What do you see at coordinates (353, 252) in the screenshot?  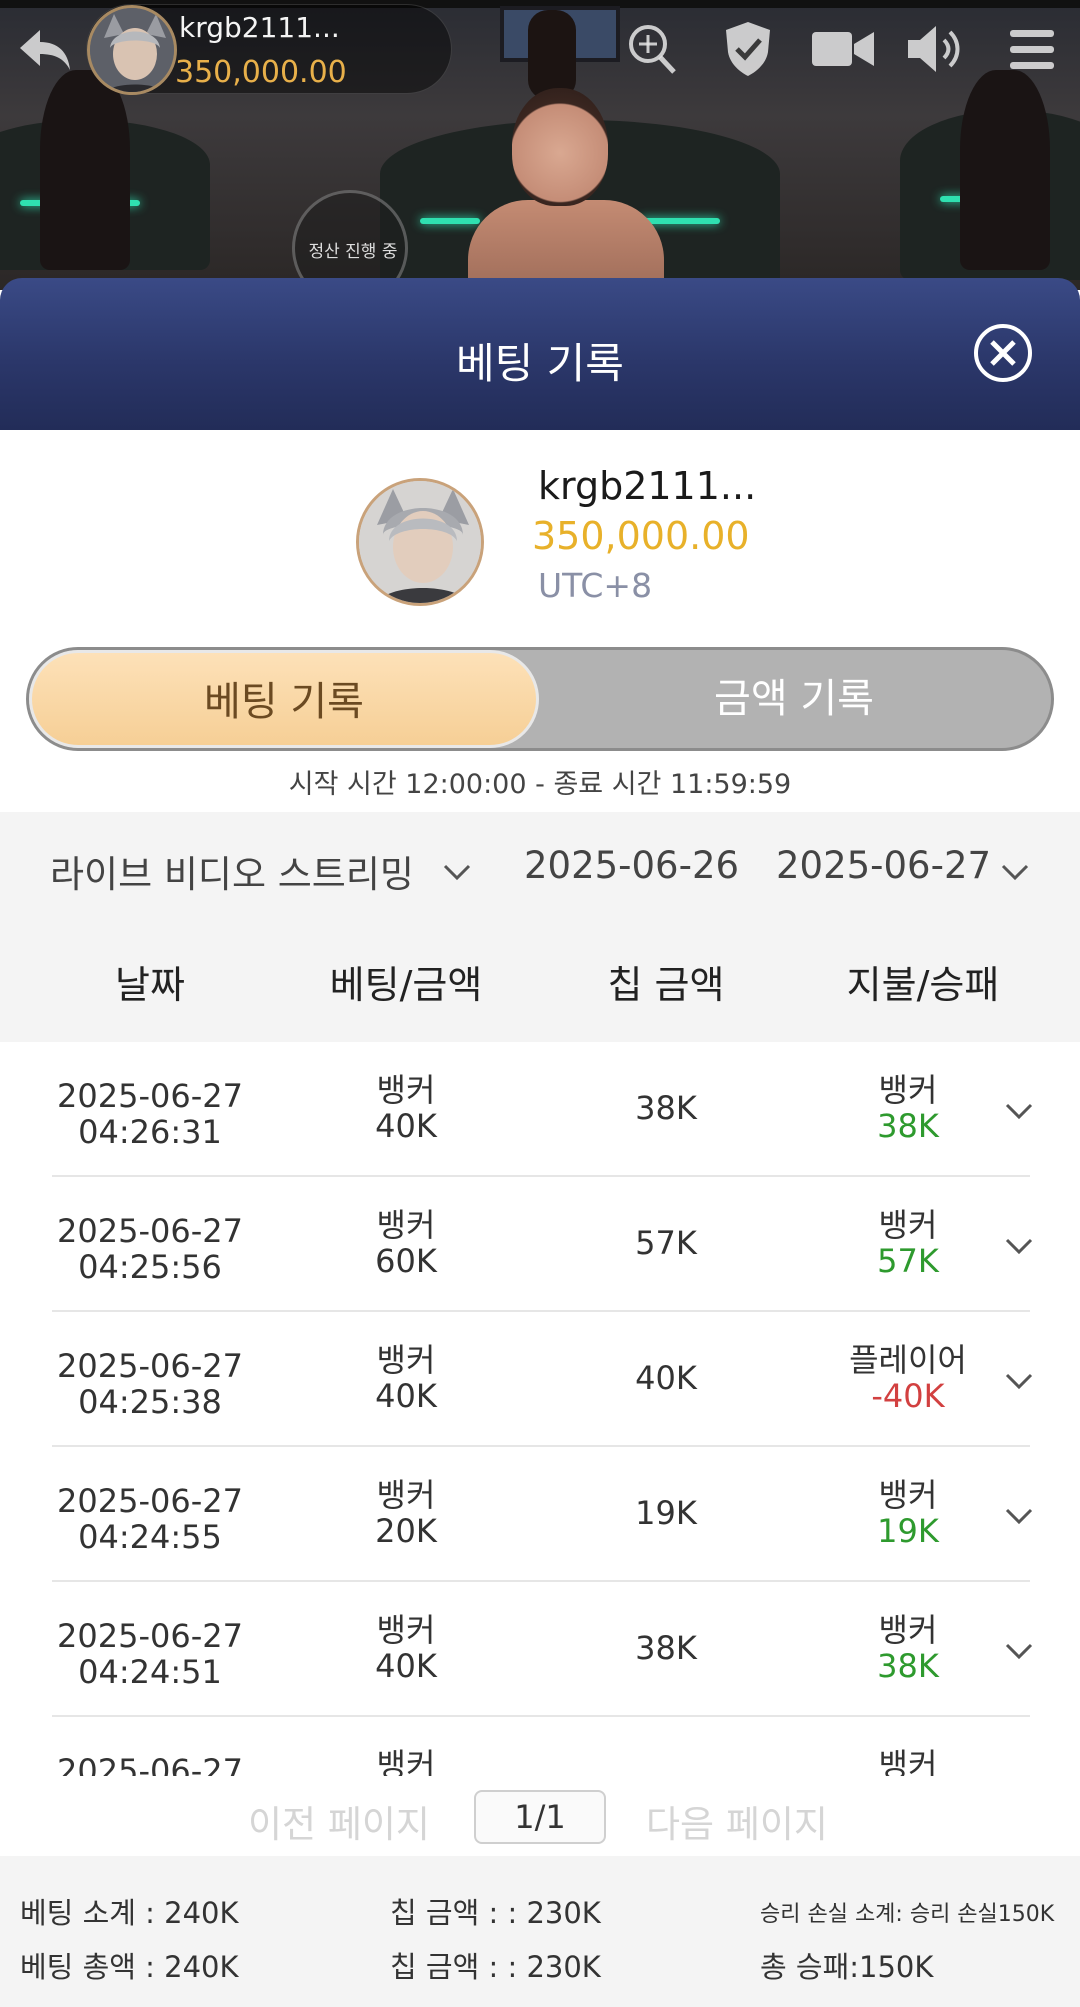 I see `settlement-status-text: 정산 진행 중` at bounding box center [353, 252].